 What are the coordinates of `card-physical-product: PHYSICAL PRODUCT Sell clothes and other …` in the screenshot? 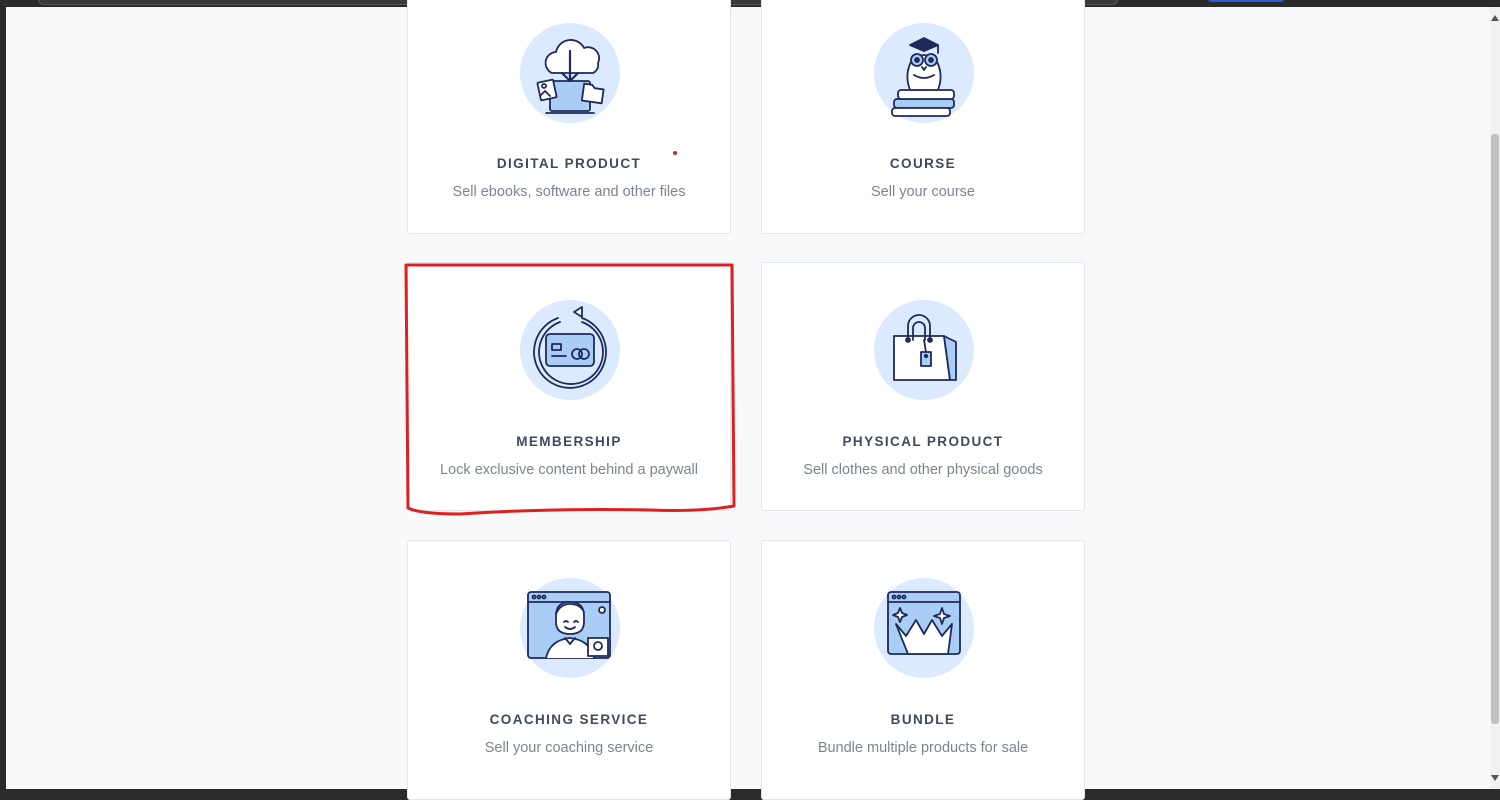 It's located at (923, 386).